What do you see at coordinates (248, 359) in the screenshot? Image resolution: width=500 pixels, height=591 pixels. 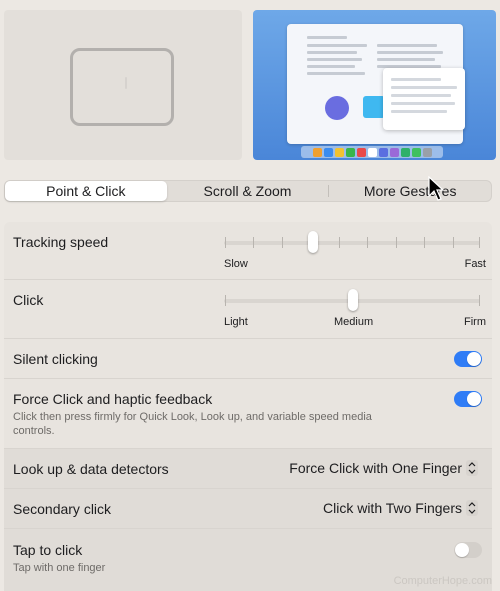 I see `silent-clicking-row: Silent clicking` at bounding box center [248, 359].